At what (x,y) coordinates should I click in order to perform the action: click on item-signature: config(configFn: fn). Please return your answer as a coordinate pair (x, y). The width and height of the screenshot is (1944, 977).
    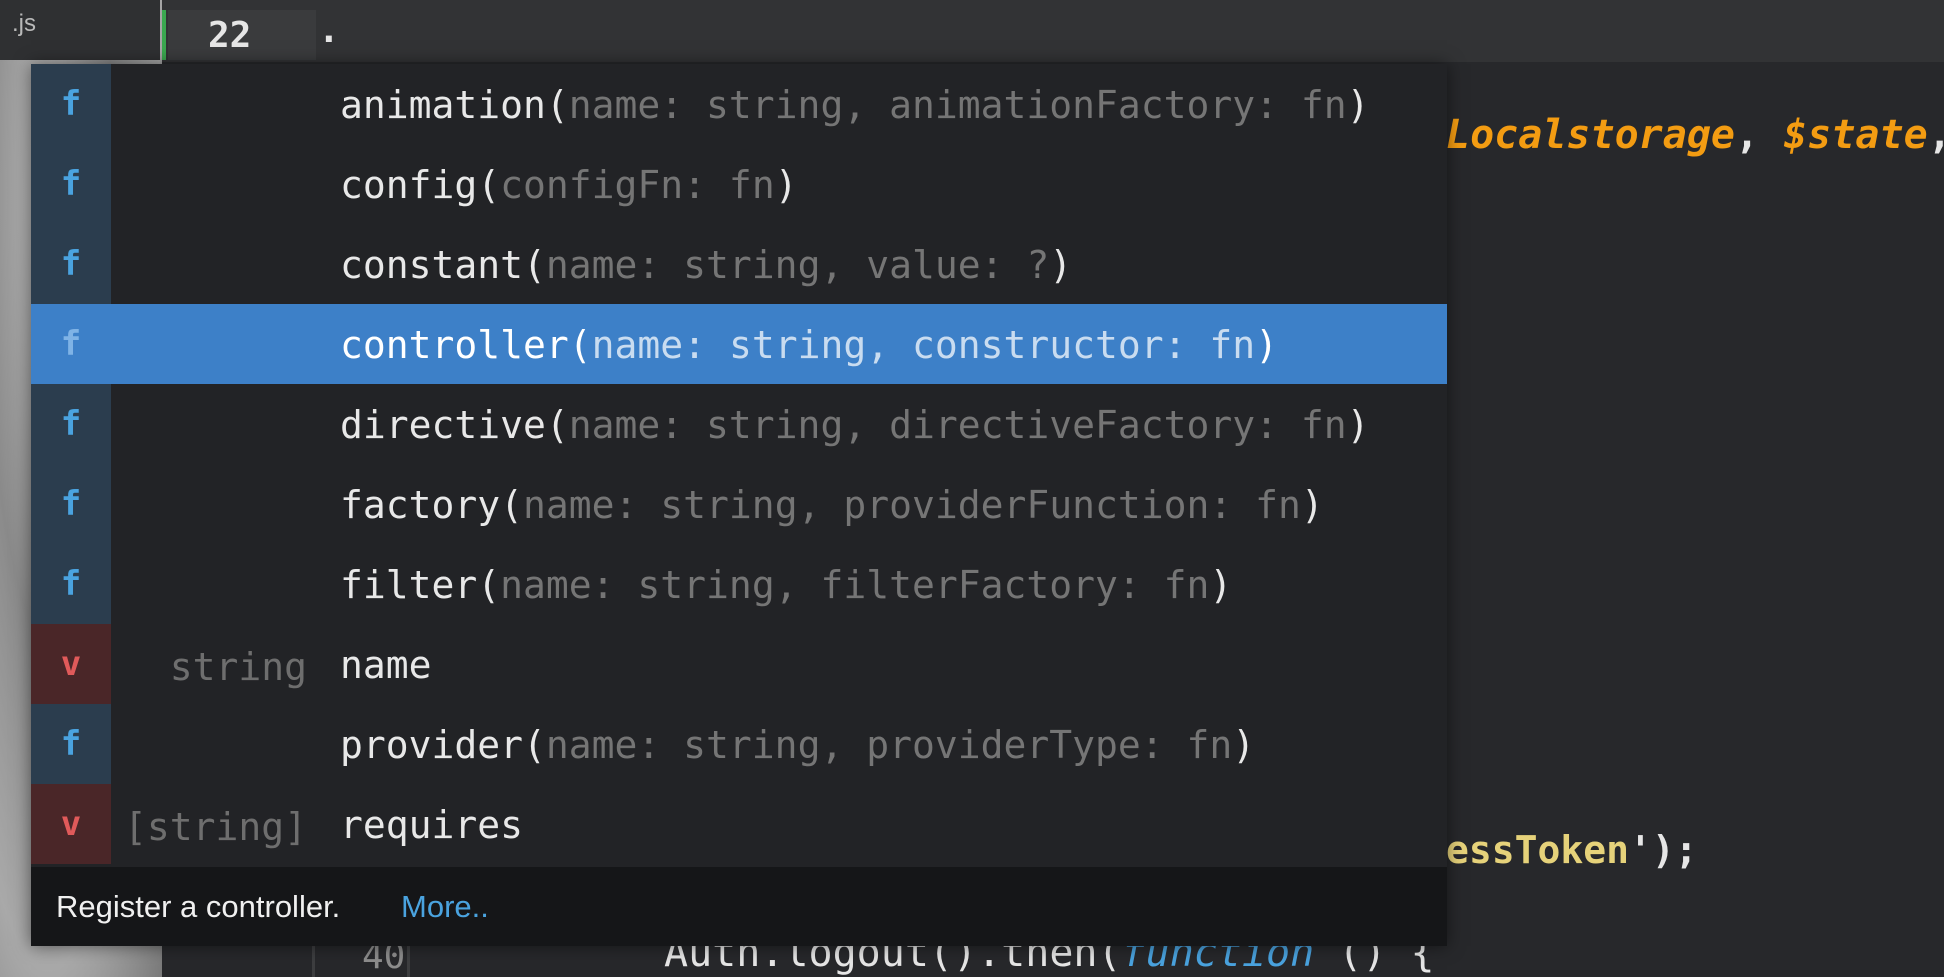
    Looking at the image, I should click on (569, 185).